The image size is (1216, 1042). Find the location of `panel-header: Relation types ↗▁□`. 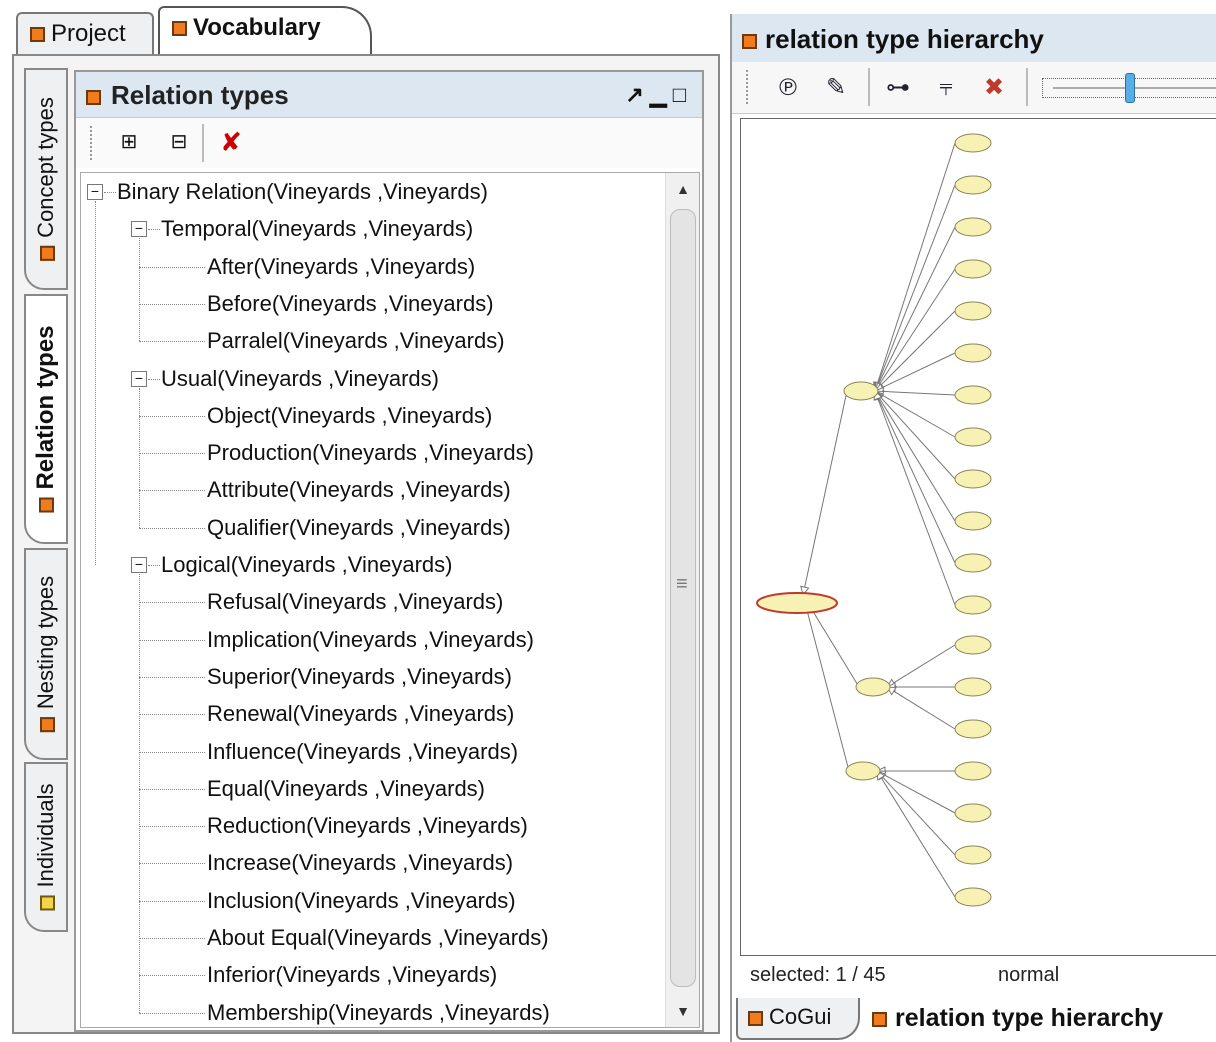

panel-header: Relation types ↗▁□ is located at coordinates (389, 95).